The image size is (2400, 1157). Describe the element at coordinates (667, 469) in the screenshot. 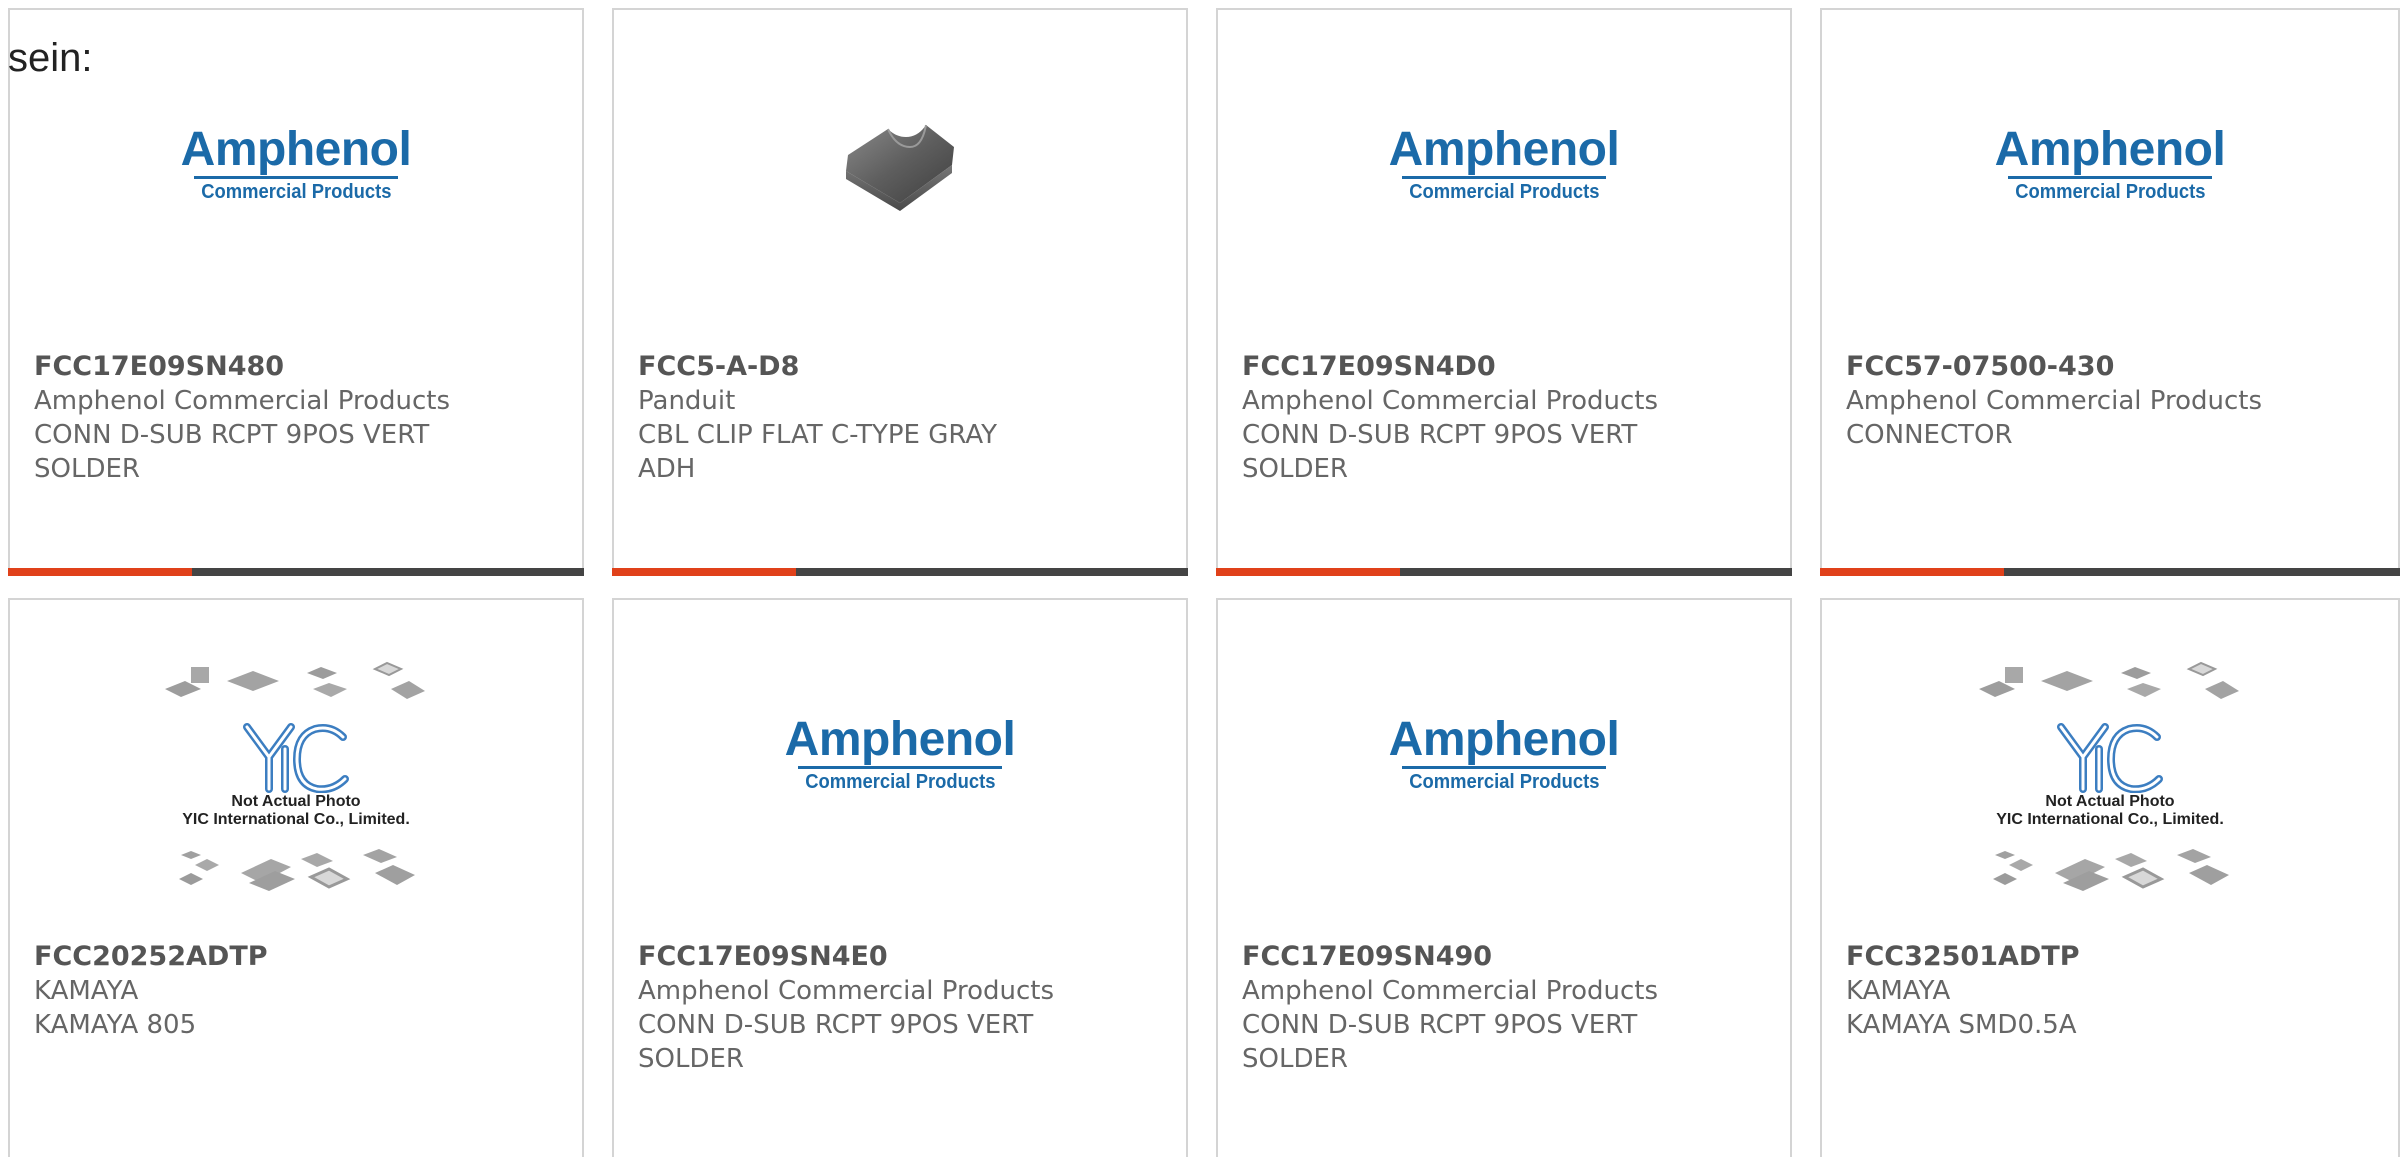

I see `description-line-2: ADH` at that location.